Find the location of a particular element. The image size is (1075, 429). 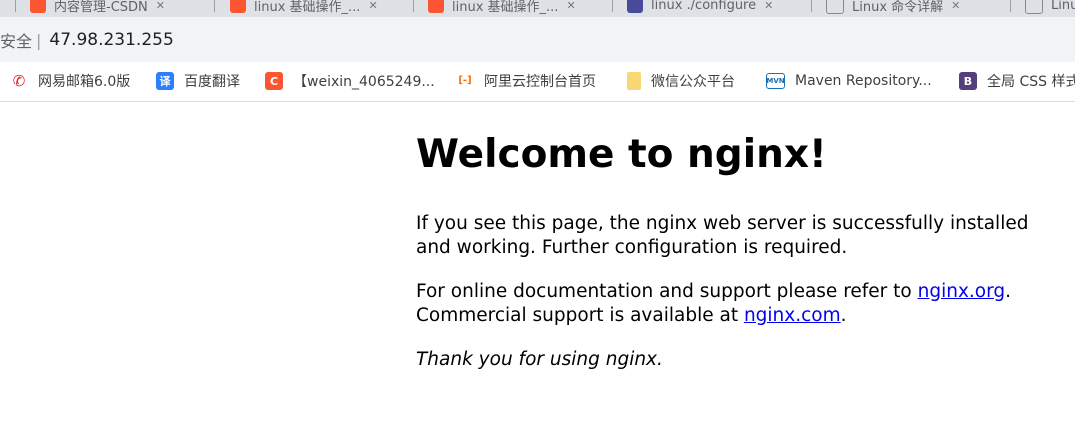

bookmark-label: 全局 CSS 样式 is located at coordinates (1031, 82).